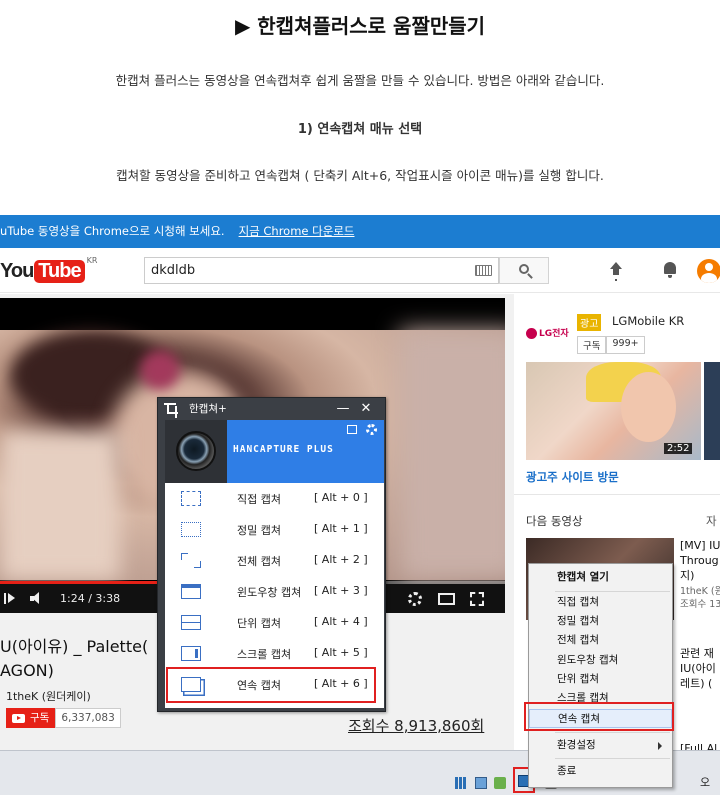 This screenshot has width=720, height=795. What do you see at coordinates (341, 621) in the screenshot?
I see `menu-shortcut: [ Alt + 4 ]` at bounding box center [341, 621].